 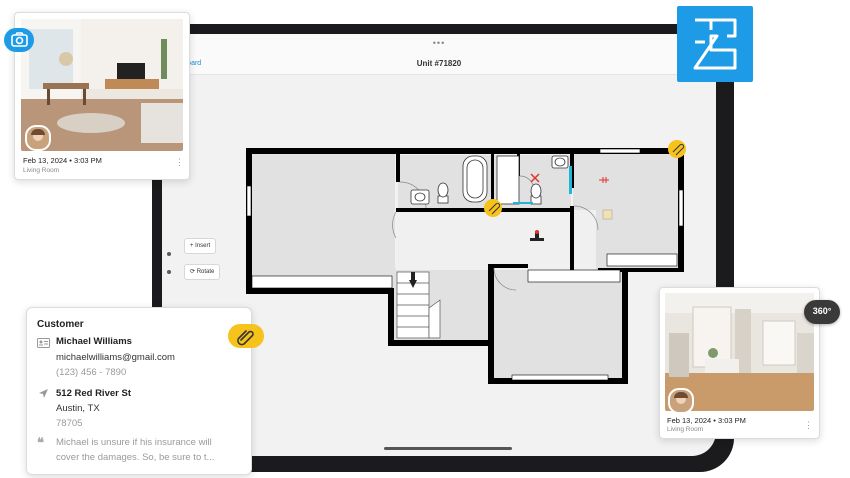 I want to click on photo-card-360-living-room: Feb 13, 2024 • 3:03 PM Living Room ⋮, so click(x=739, y=363).